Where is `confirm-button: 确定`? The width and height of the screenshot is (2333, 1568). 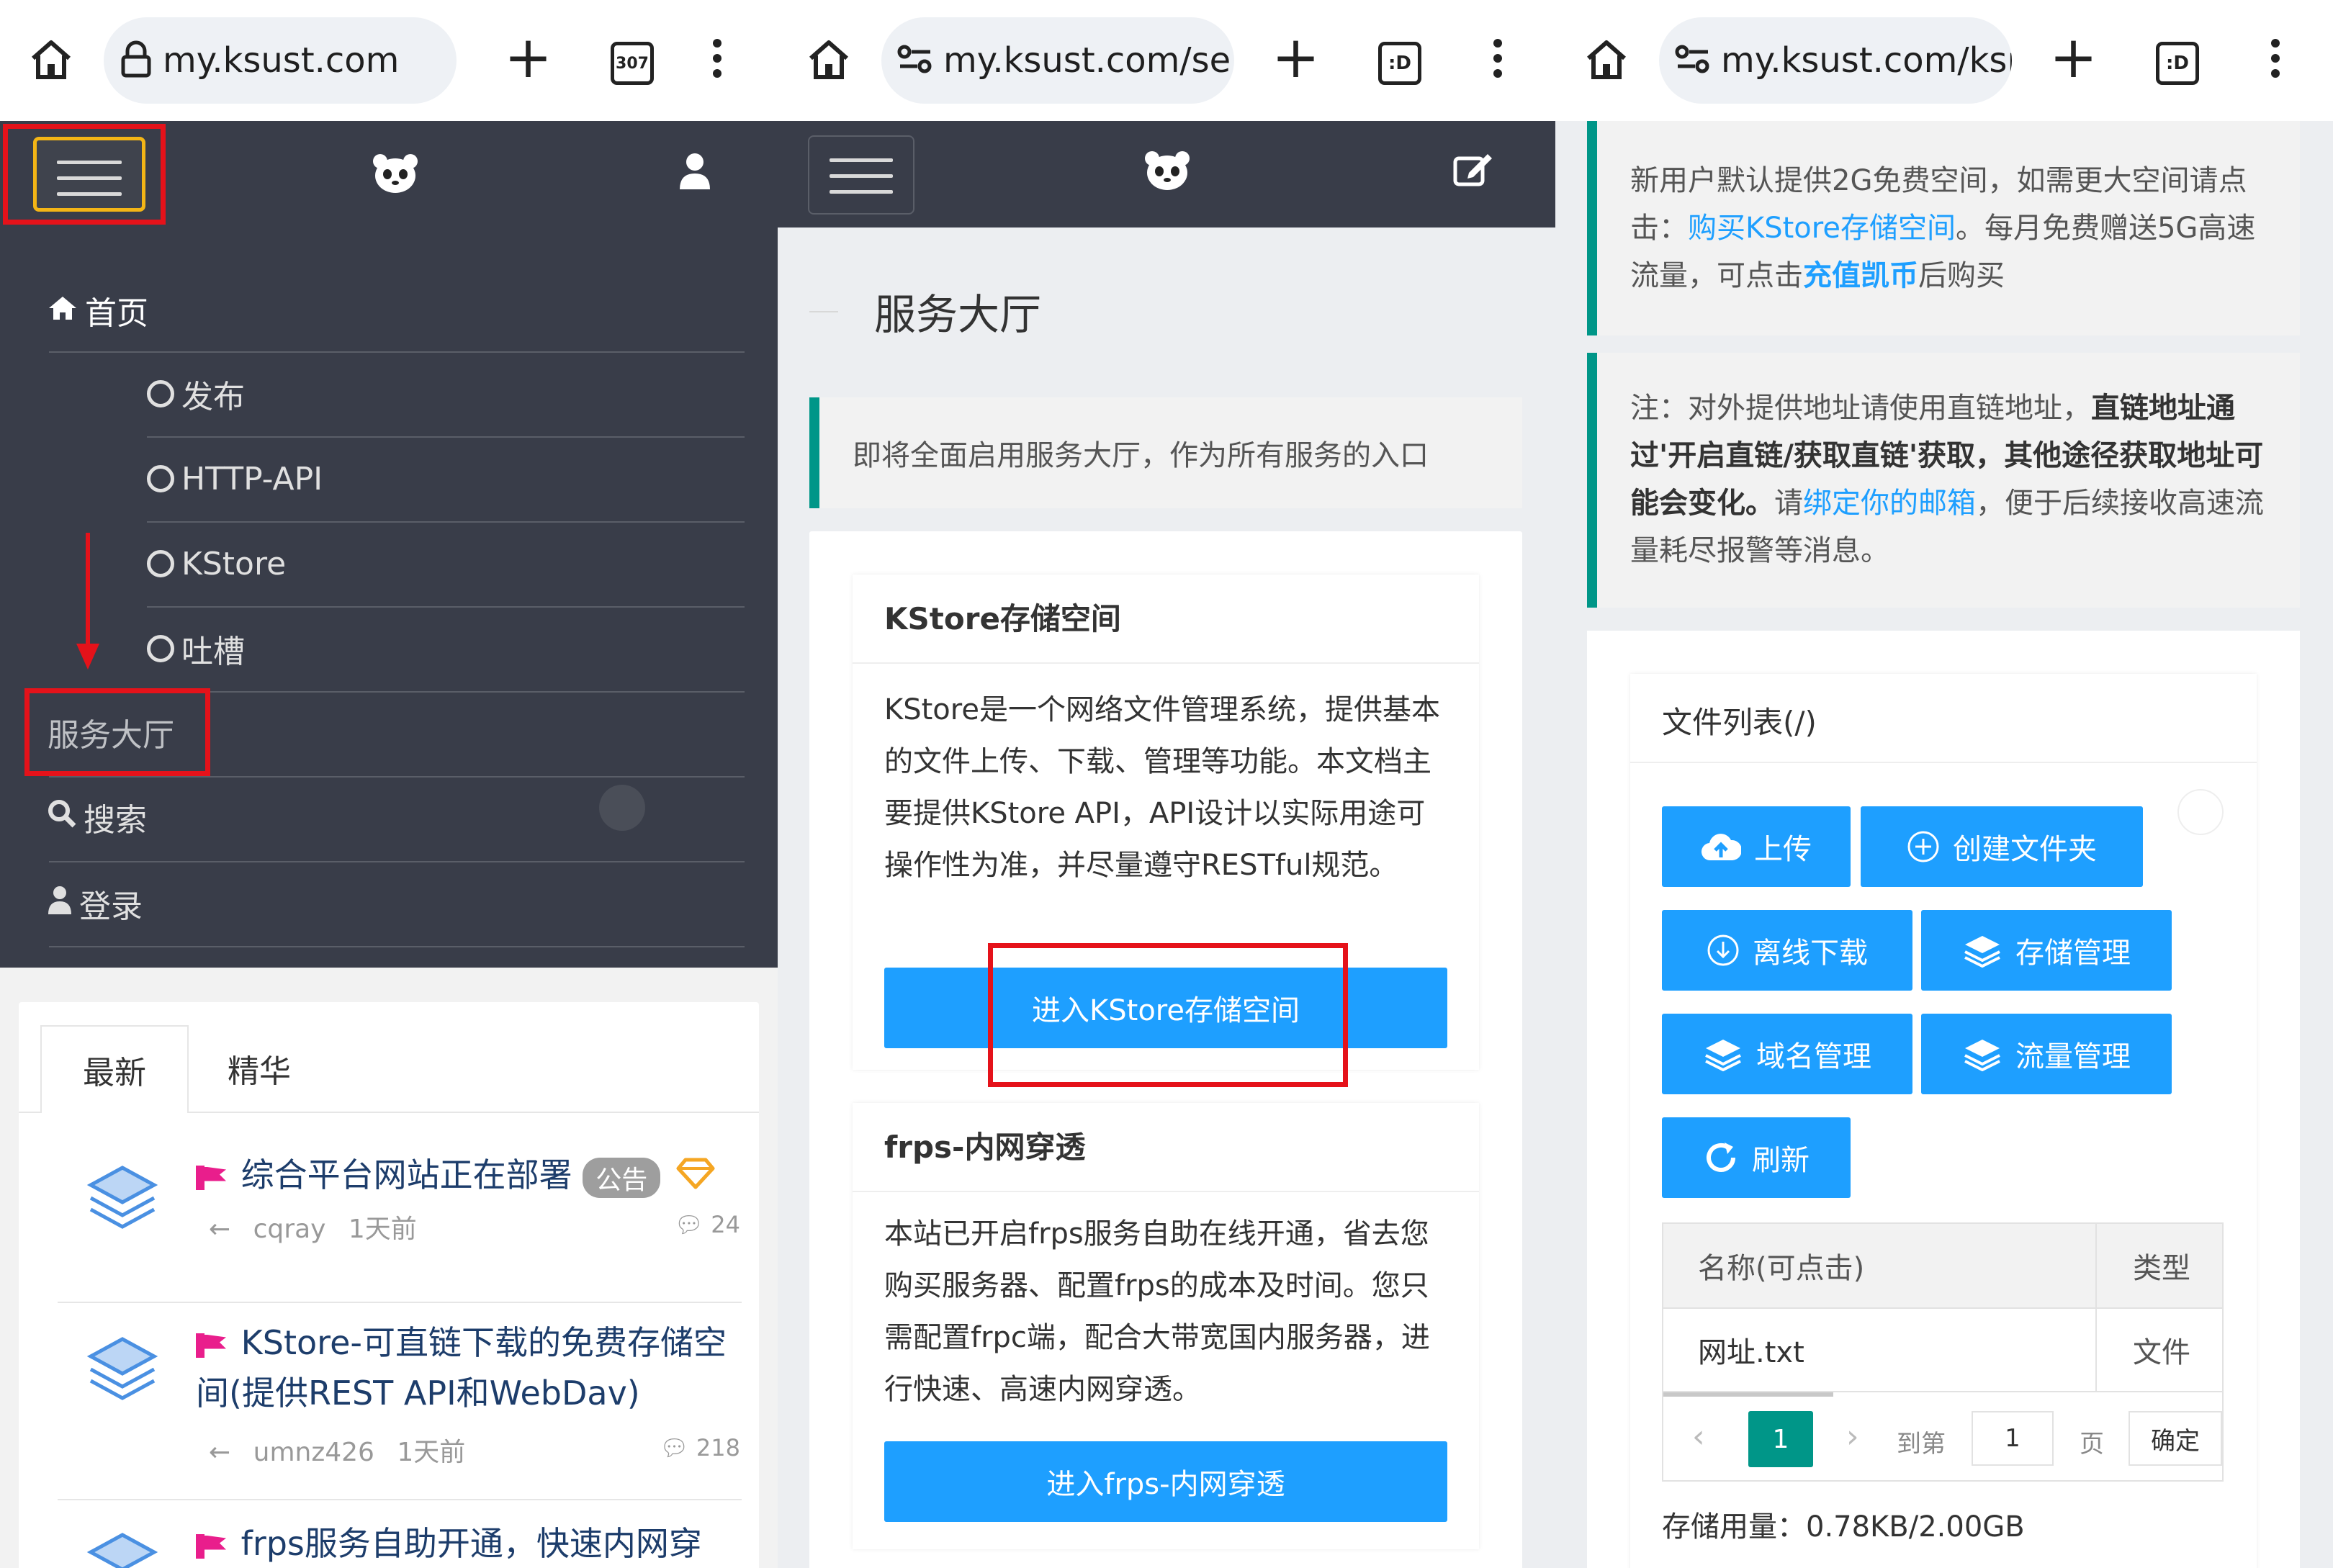
confirm-button: 确定 is located at coordinates (2175, 1438).